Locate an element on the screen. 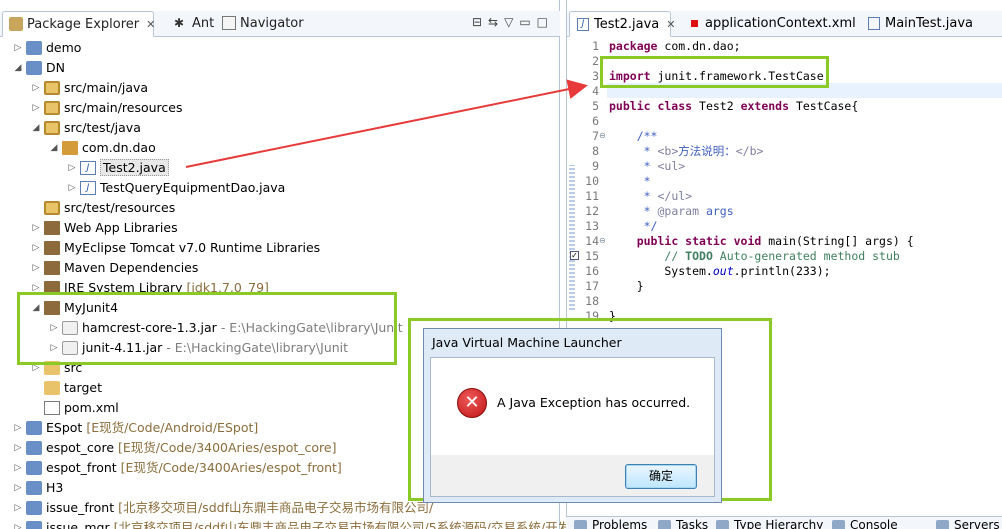 This screenshot has width=1002, height=529. tab-label: Ant is located at coordinates (203, 23).